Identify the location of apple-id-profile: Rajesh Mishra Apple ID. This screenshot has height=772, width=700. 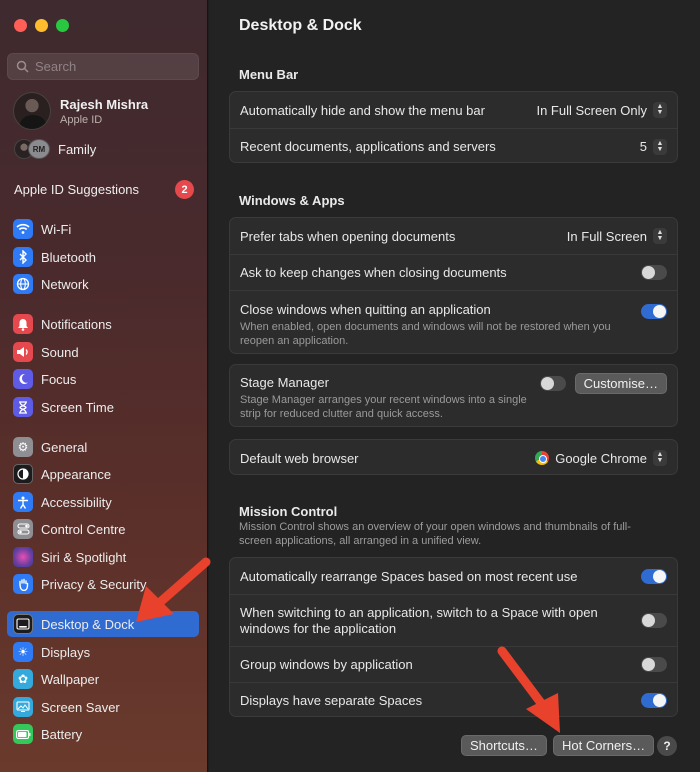
(80, 111).